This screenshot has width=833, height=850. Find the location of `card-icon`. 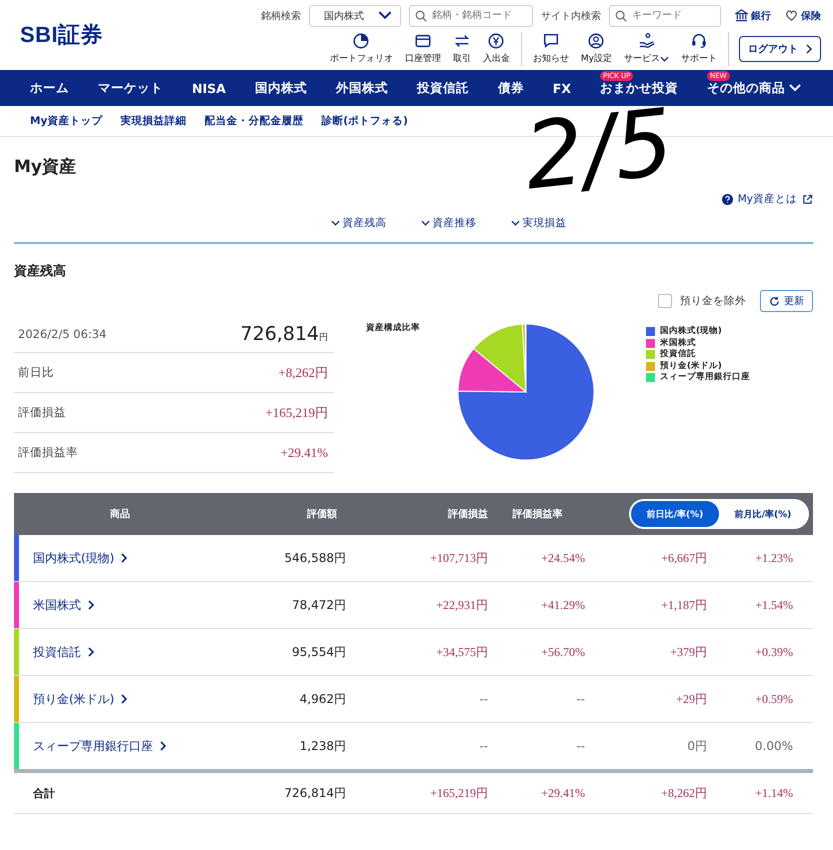

card-icon is located at coordinates (423, 41).